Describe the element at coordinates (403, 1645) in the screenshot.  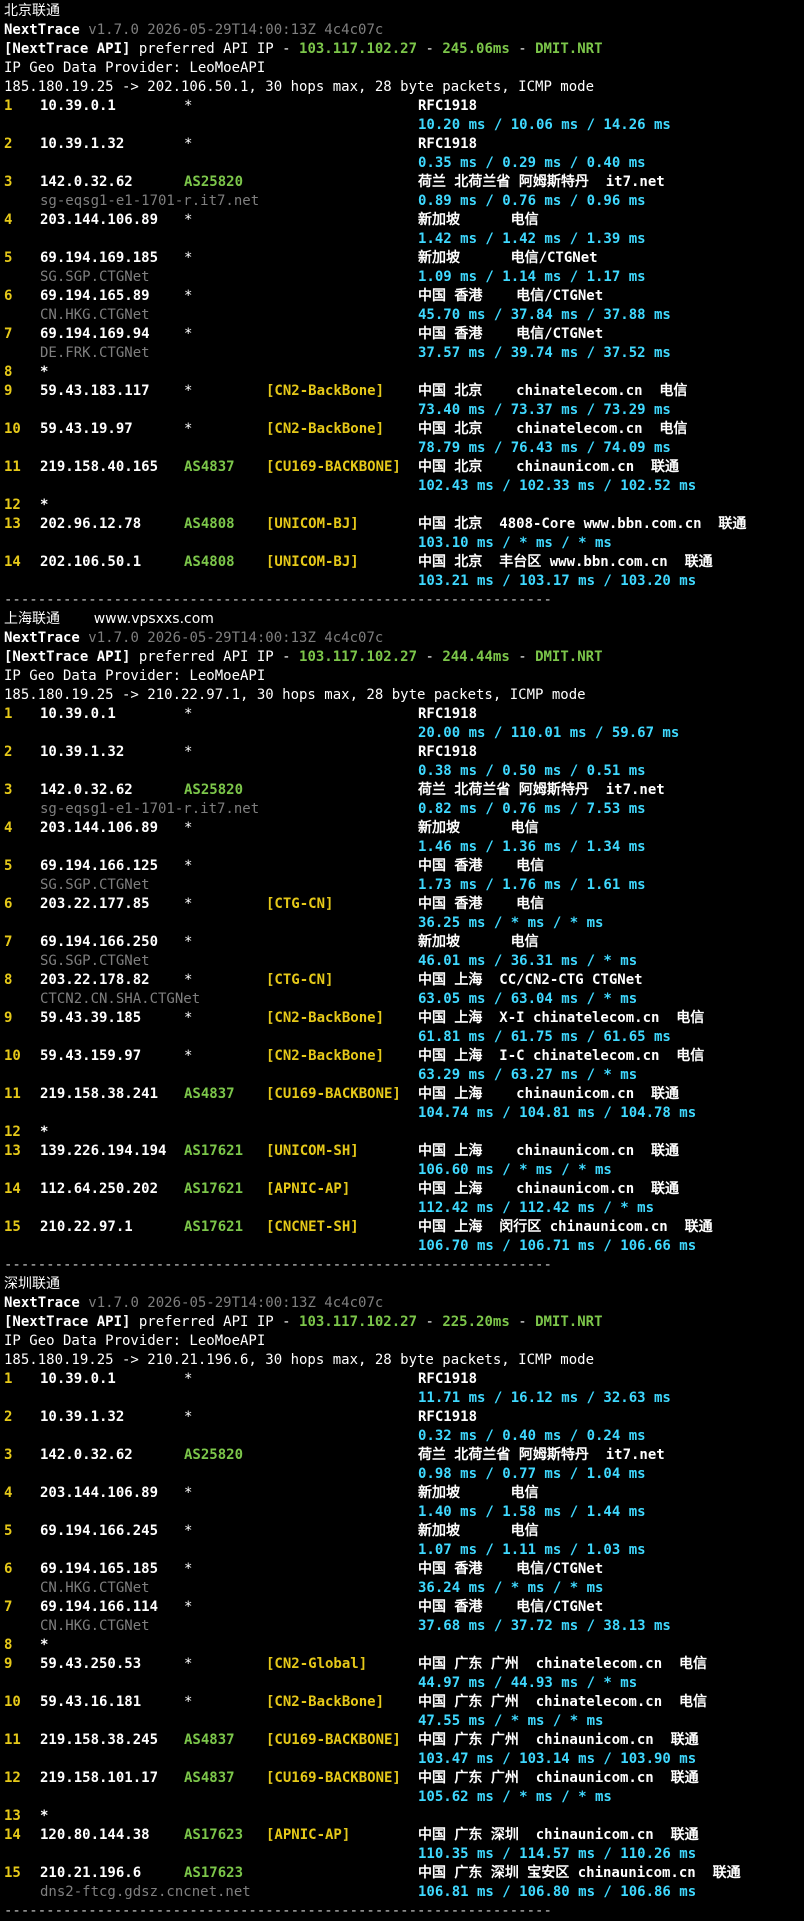
I see `hop-row: 8 *` at that location.